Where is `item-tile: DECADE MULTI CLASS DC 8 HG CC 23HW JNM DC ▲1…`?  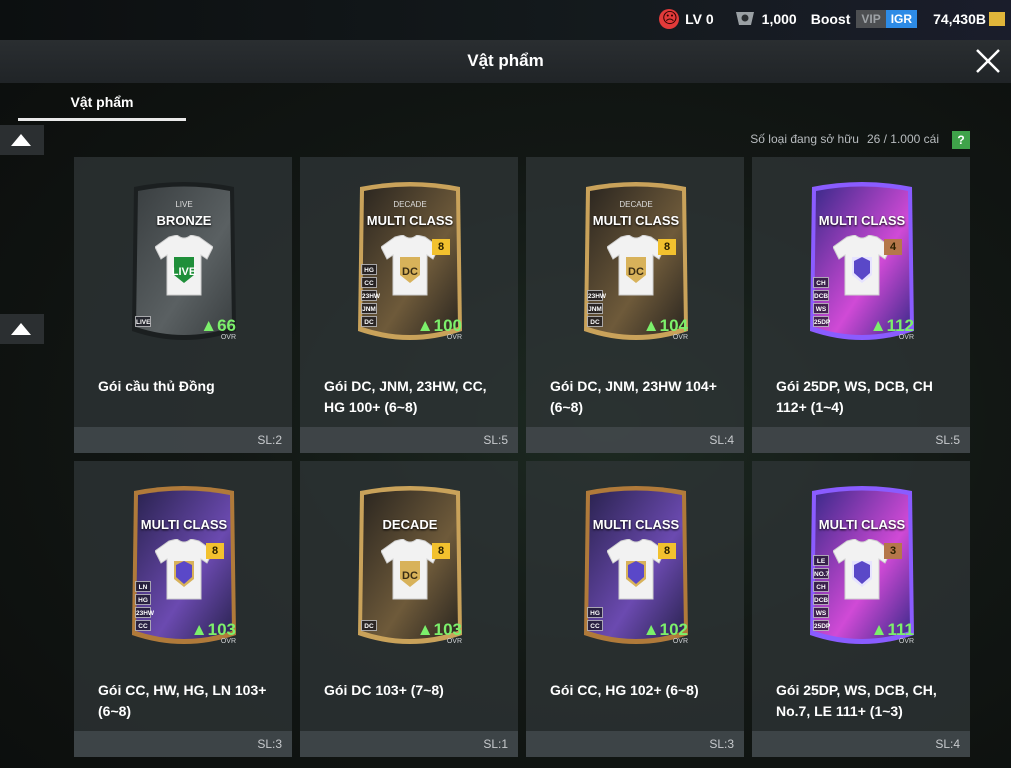 item-tile: DECADE MULTI CLASS DC 8 HG CC 23HW JNM DC ▲1… is located at coordinates (409, 305).